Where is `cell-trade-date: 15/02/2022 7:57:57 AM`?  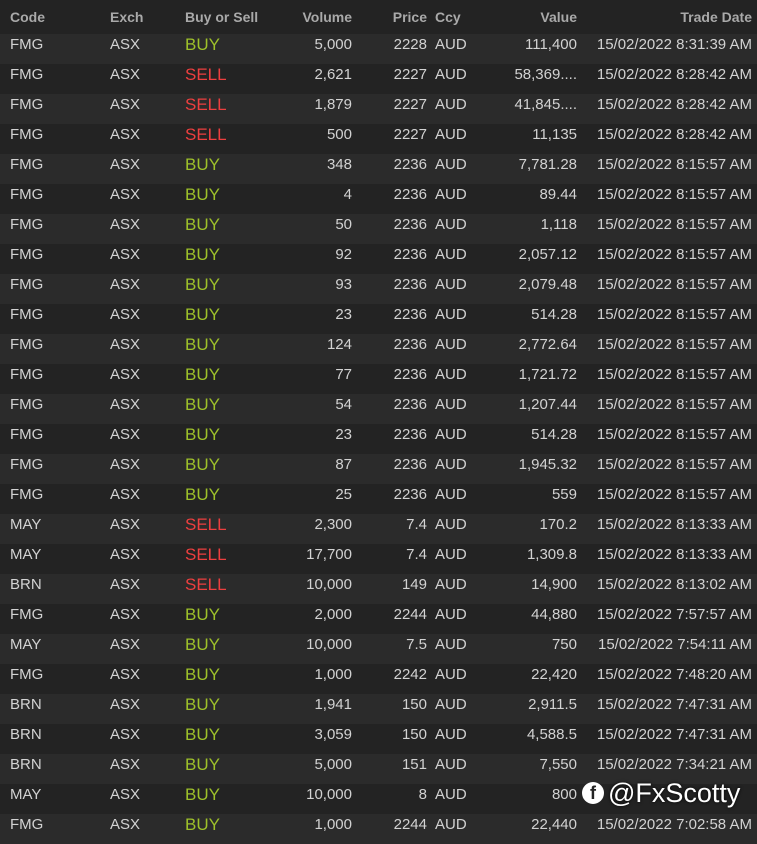 cell-trade-date: 15/02/2022 7:57:57 AM is located at coordinates (674, 614).